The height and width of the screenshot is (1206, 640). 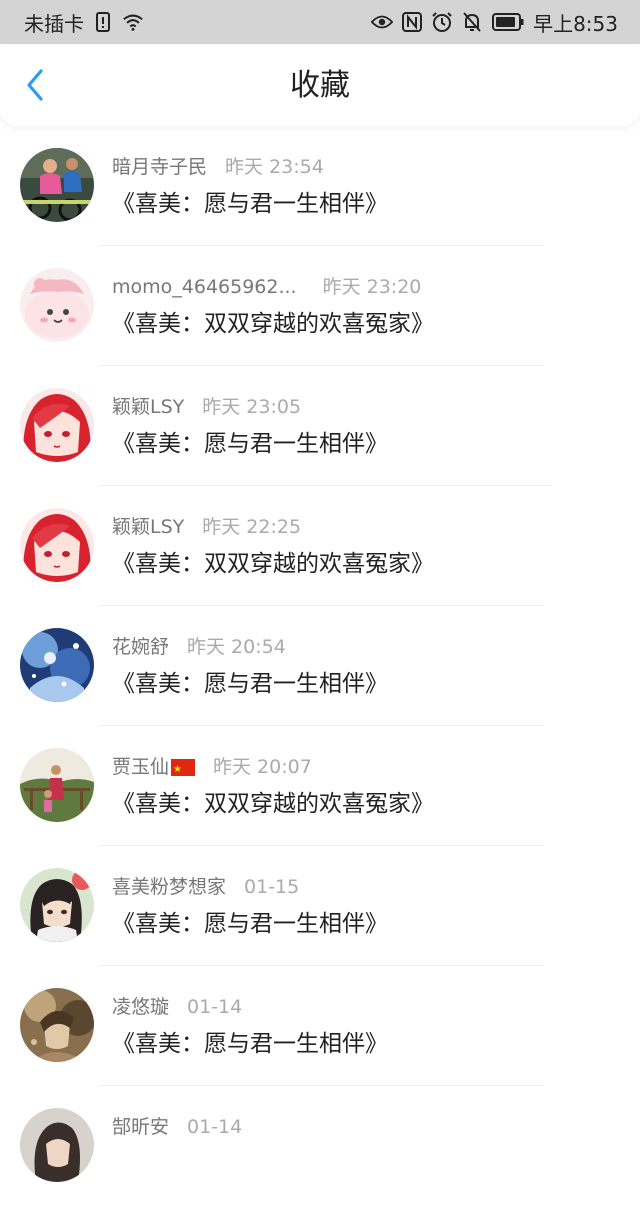 I want to click on battery-icon, so click(x=508, y=22).